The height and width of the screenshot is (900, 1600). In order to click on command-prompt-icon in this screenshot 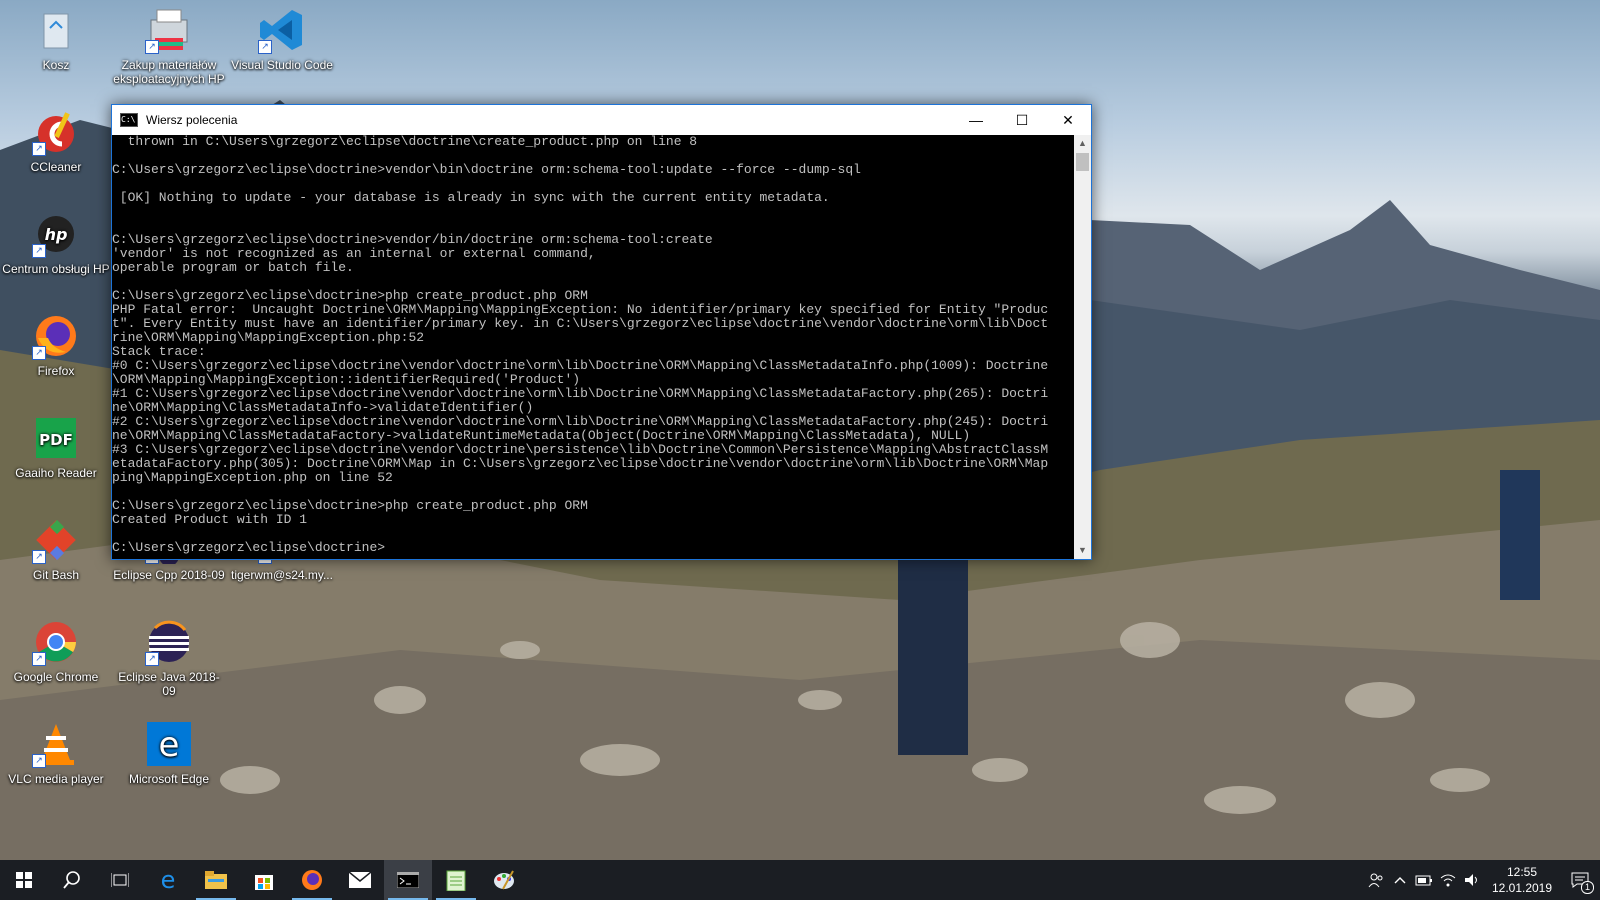, I will do `click(408, 880)`.